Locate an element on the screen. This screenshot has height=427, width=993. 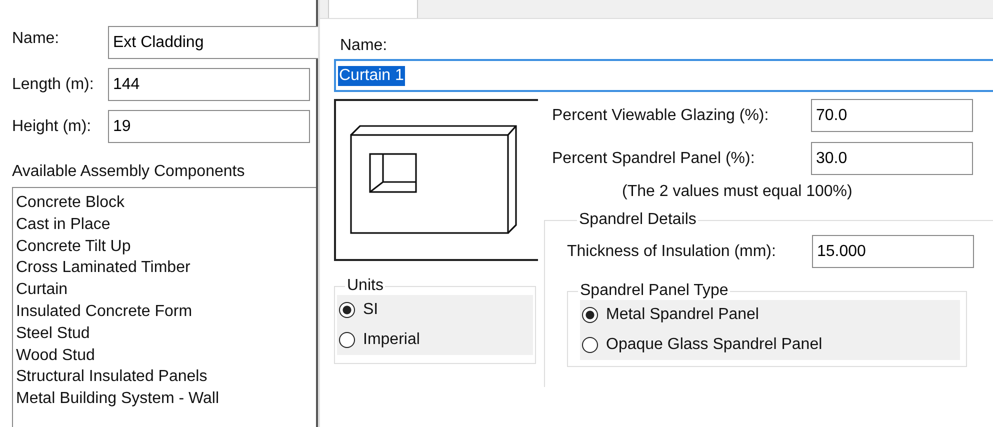
field-label: Percent Viewable Glazing (%): is located at coordinates (661, 115).